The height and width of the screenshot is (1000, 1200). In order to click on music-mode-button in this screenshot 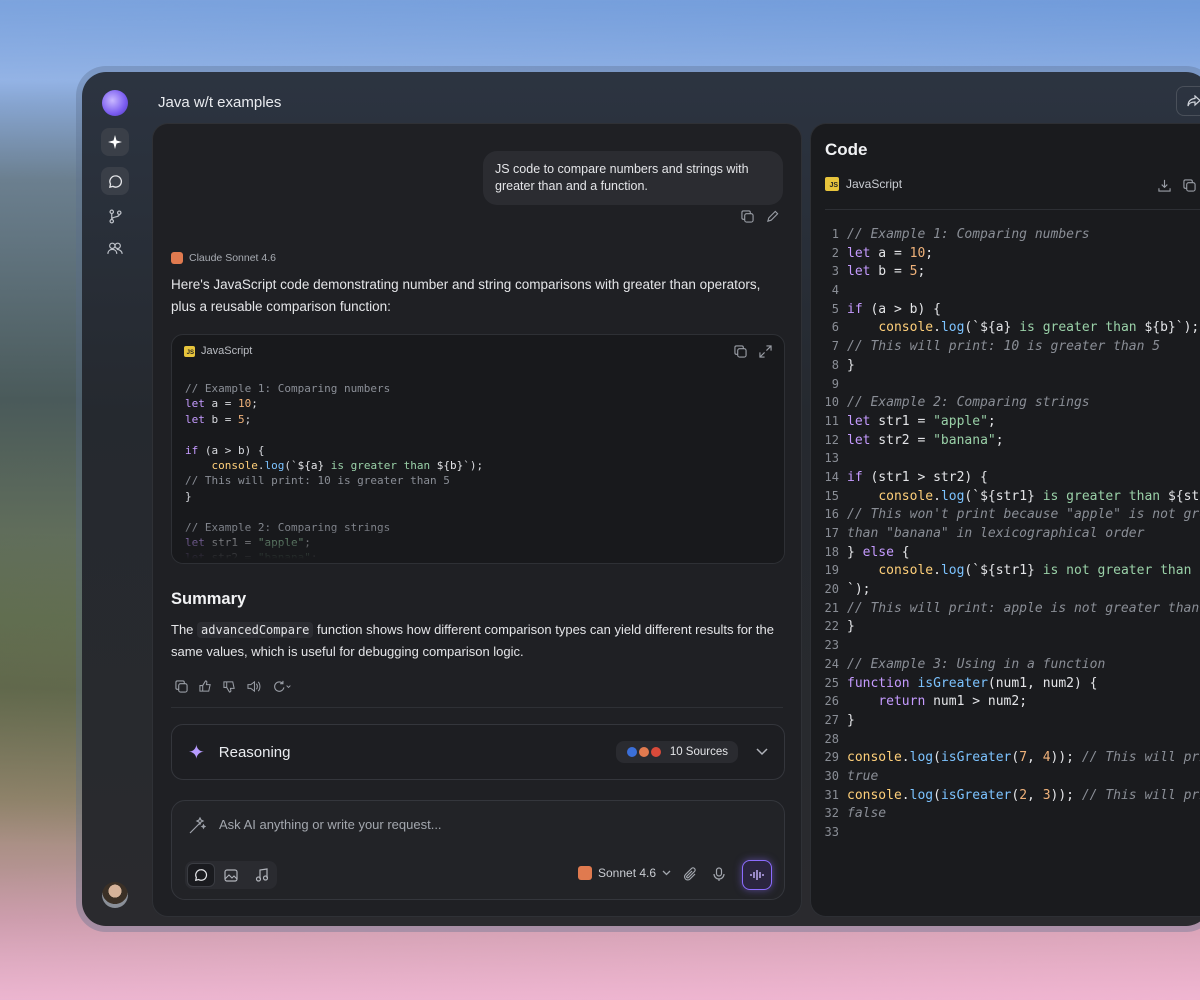, I will do `click(261, 875)`.